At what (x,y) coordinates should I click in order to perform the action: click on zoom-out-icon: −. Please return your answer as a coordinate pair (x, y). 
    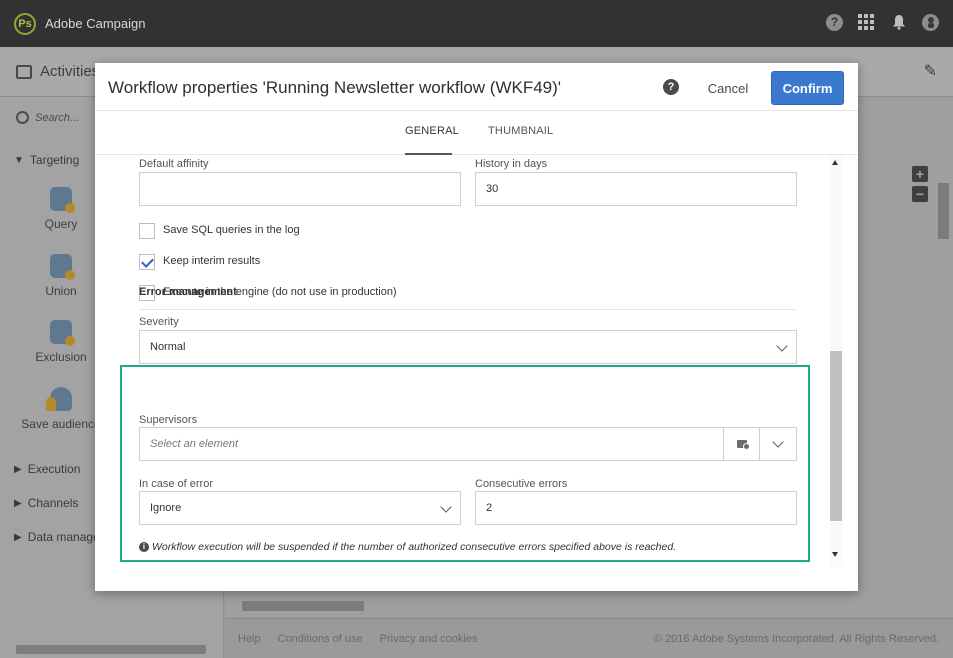
    Looking at the image, I should click on (920, 194).